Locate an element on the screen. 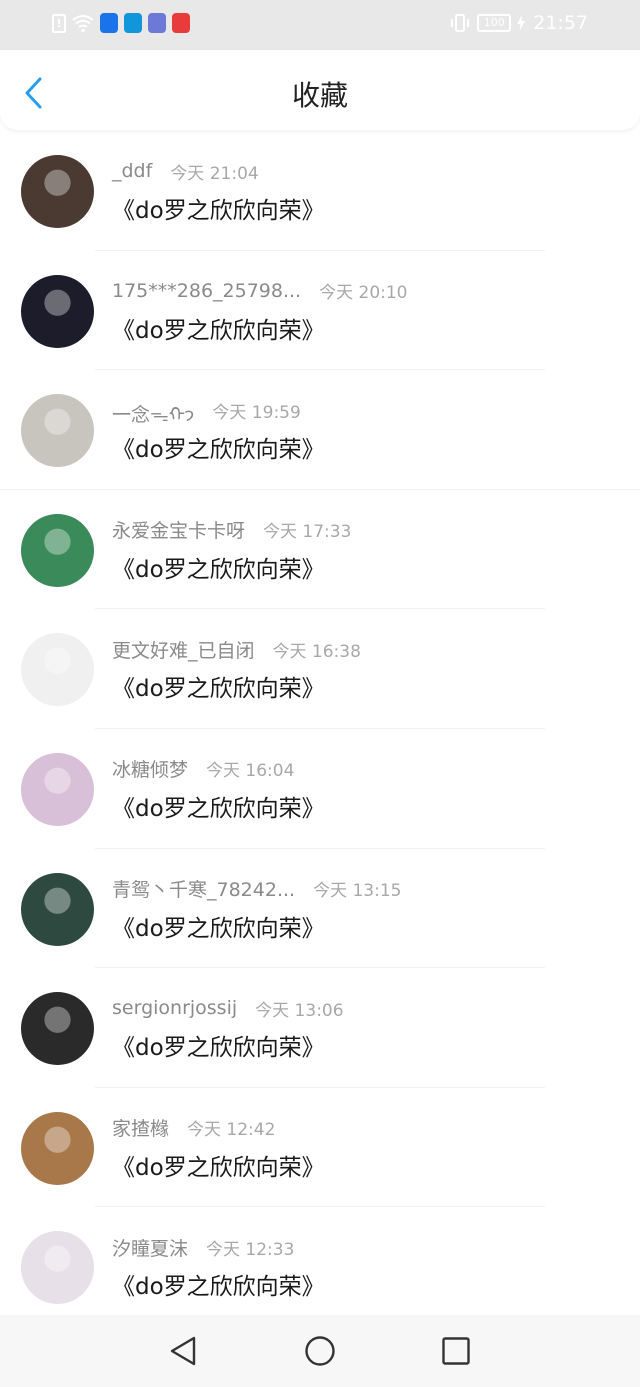 The width and height of the screenshot is (640, 1387). username: 永爱金宝卡卡呀 is located at coordinates (178, 529).